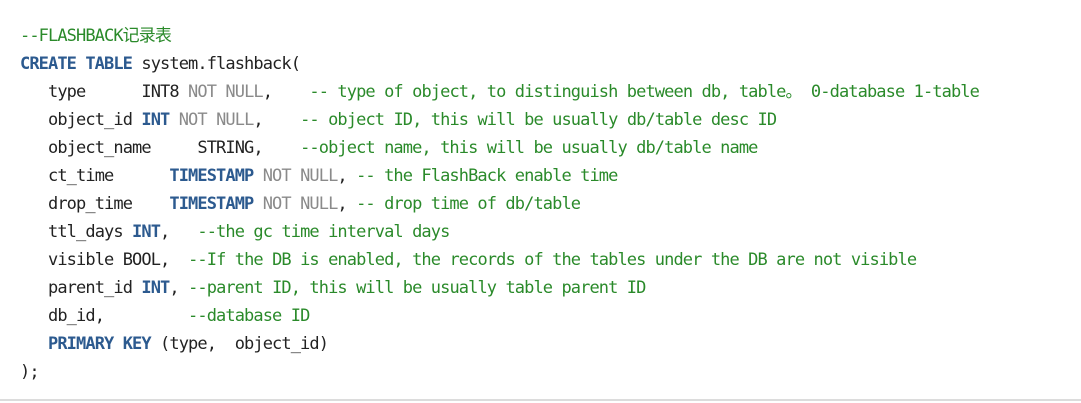  I want to click on code-line-primary-key: PRIMARY KEY (type, object_id), so click(550, 344).